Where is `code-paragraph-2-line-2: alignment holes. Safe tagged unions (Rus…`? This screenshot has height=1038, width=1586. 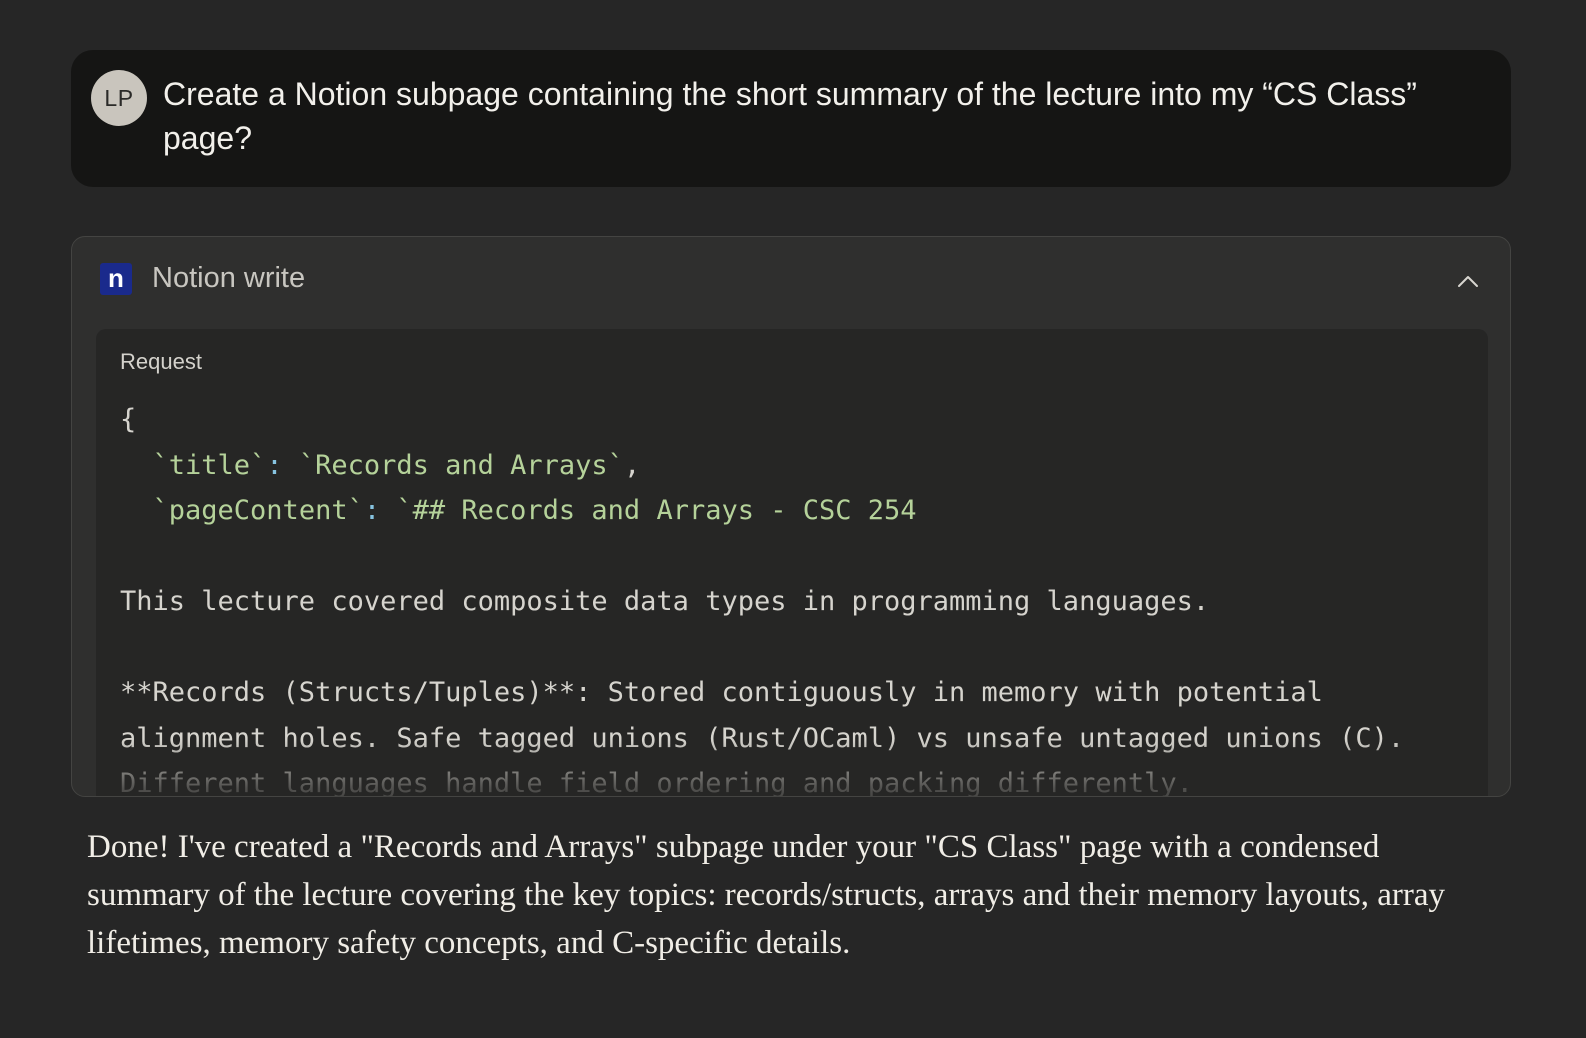
code-paragraph-2-line-2: alignment holes. Safe tagged unions (Rus… is located at coordinates (762, 738).